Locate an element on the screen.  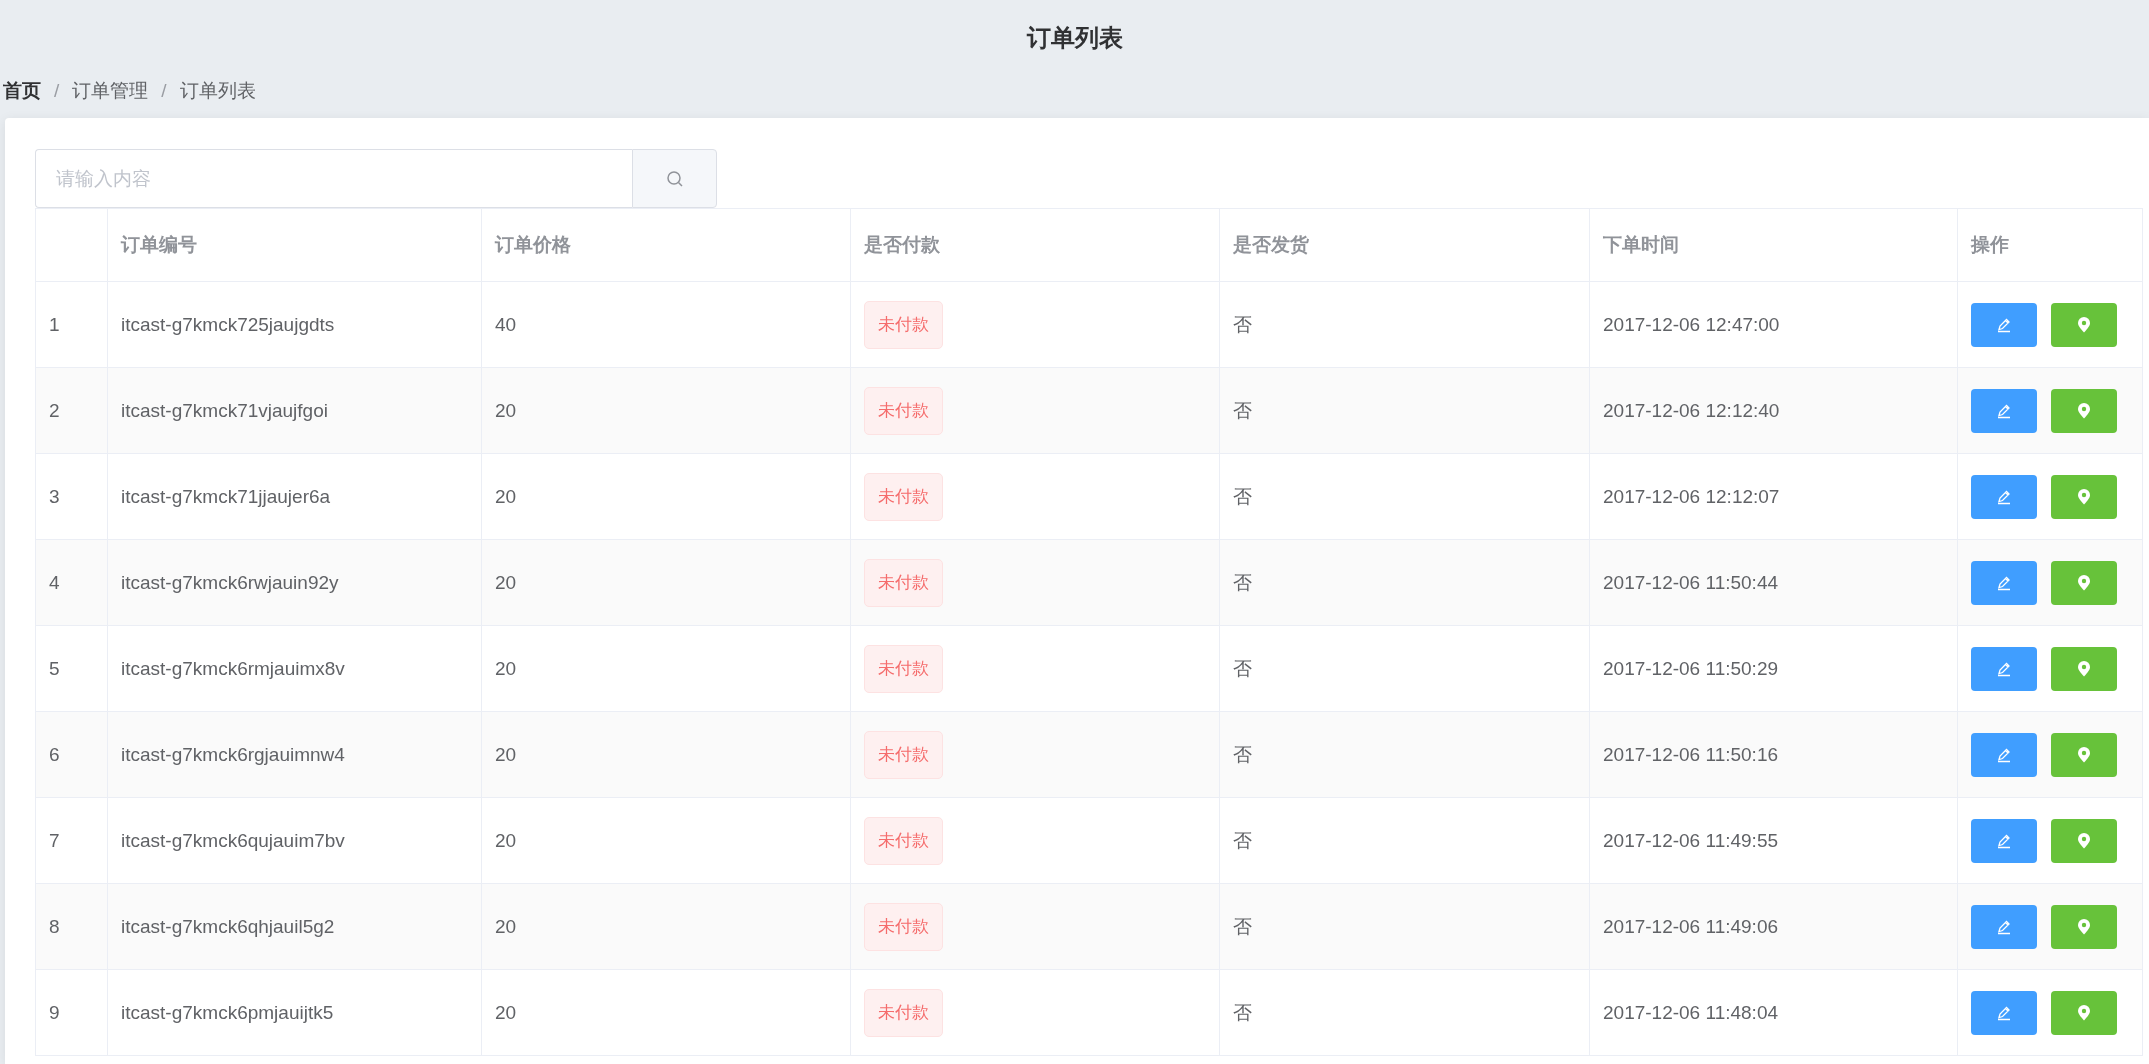
order-number-cell: itcast-g7kmck6rgjauimnw4 is located at coordinates (294, 754).